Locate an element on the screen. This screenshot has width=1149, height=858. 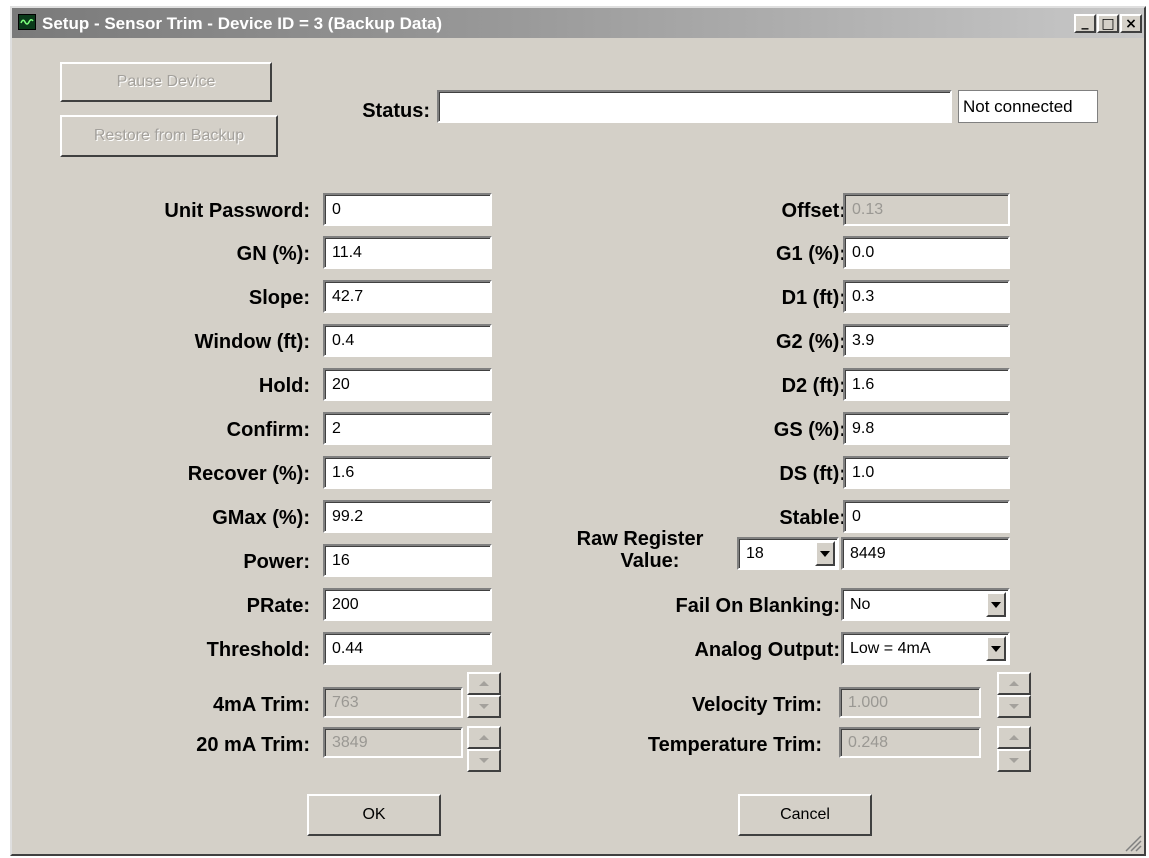
4ma-trim-down-button is located at coordinates (484, 706).